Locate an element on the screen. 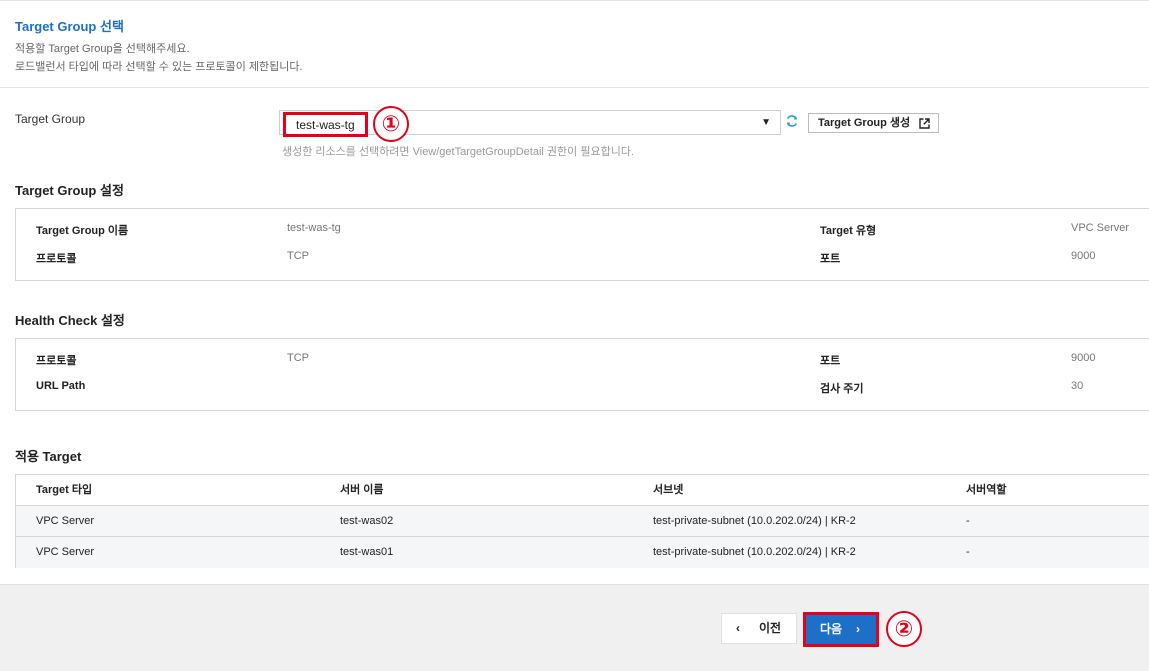 This screenshot has height=671, width=1149. tg-type-label: Target 유형 is located at coordinates (848, 231).